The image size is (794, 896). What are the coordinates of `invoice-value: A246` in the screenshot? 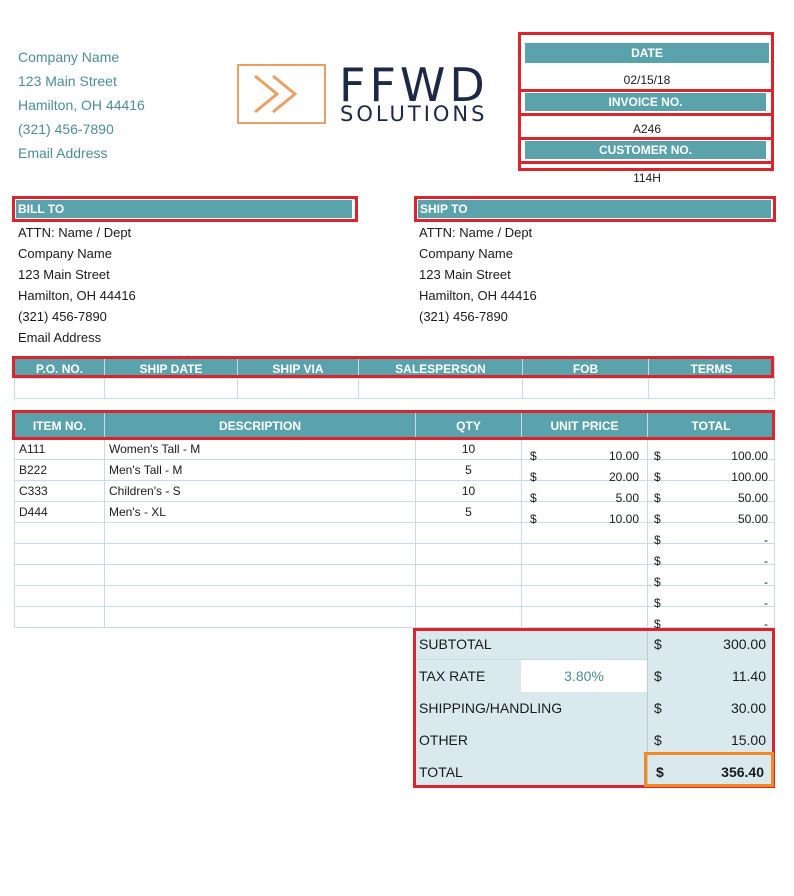 It's located at (647, 129).